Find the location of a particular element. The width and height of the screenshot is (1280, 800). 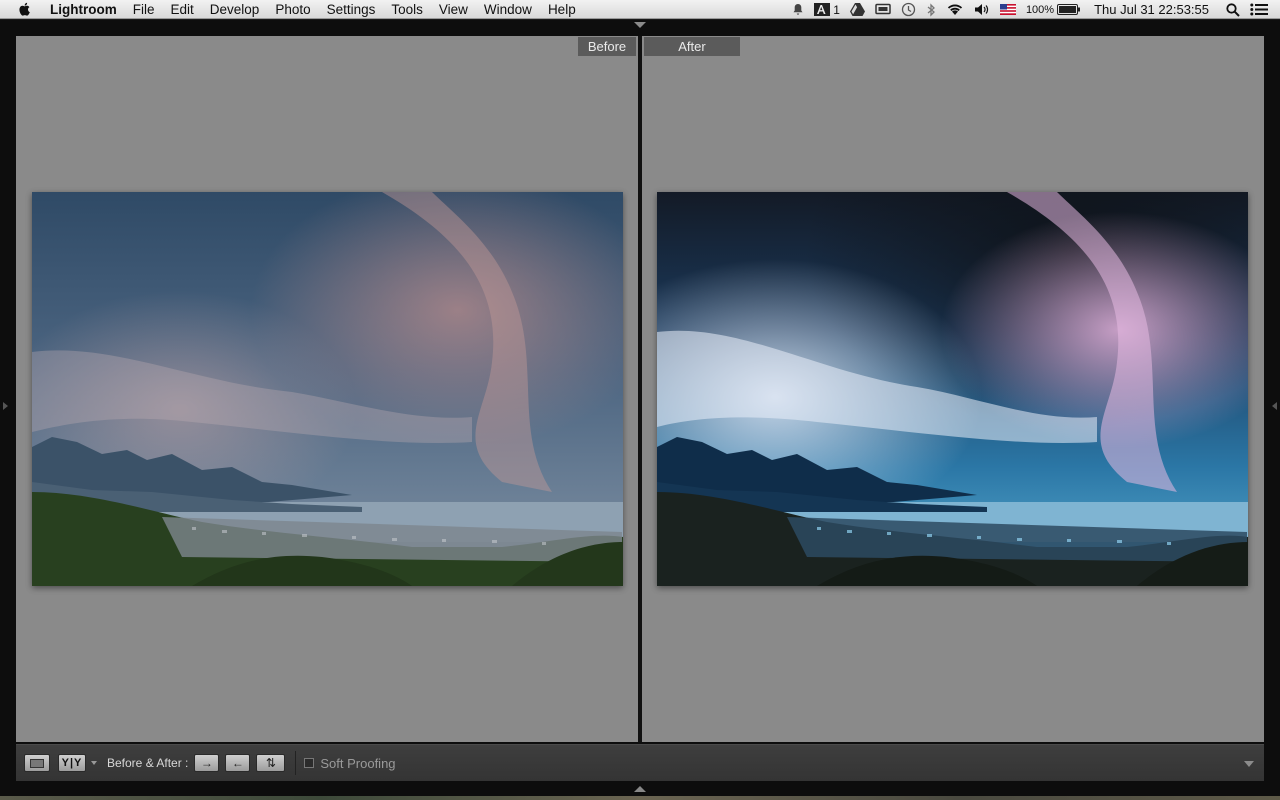

bell-icon is located at coordinates (798, 9).